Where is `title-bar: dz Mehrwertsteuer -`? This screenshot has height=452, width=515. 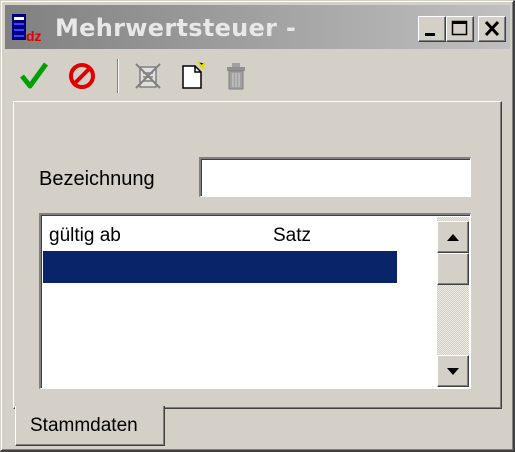 title-bar: dz Mehrwertsteuer - is located at coordinates (257, 27).